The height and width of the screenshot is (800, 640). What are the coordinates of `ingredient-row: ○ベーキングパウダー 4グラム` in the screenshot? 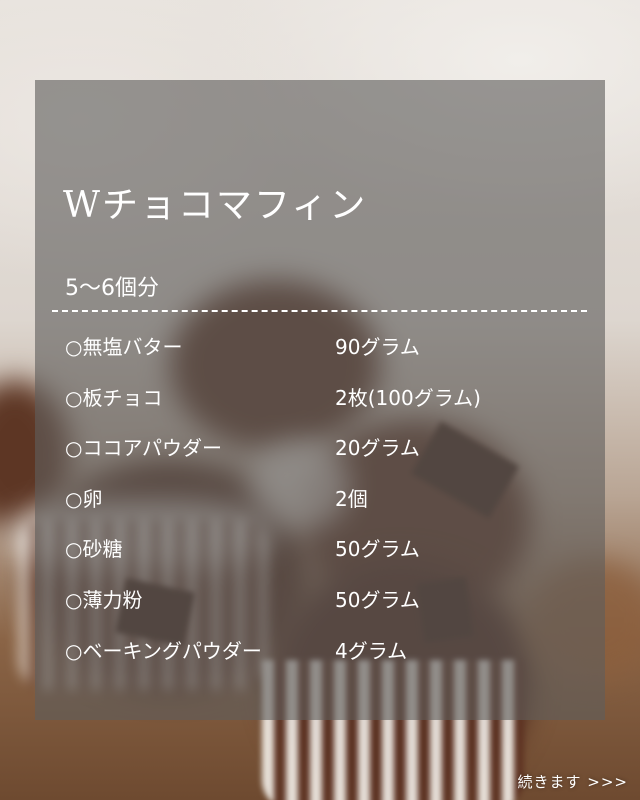 It's located at (325, 660).